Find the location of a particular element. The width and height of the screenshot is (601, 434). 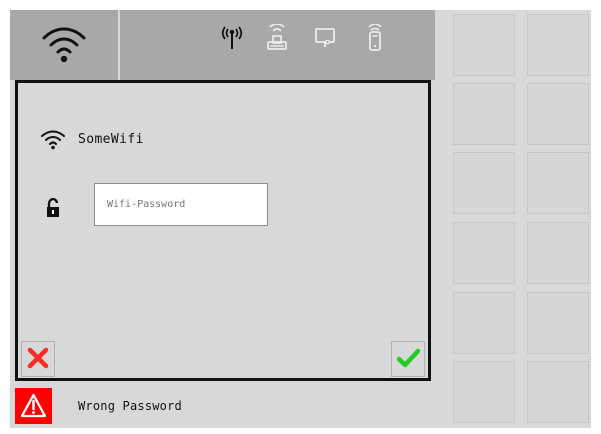

wifi-status-cell is located at coordinates (65, 45).